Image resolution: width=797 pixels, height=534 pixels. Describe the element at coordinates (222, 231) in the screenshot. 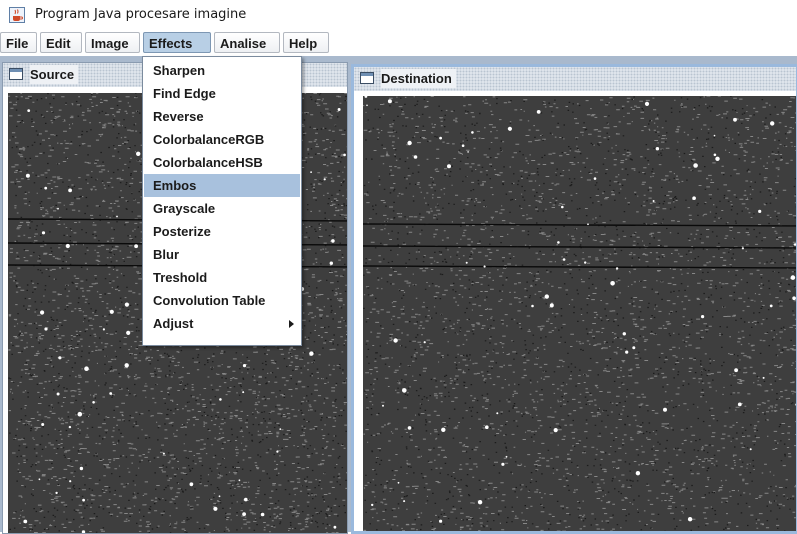

I see `menu-item-posterize: Posterize` at that location.